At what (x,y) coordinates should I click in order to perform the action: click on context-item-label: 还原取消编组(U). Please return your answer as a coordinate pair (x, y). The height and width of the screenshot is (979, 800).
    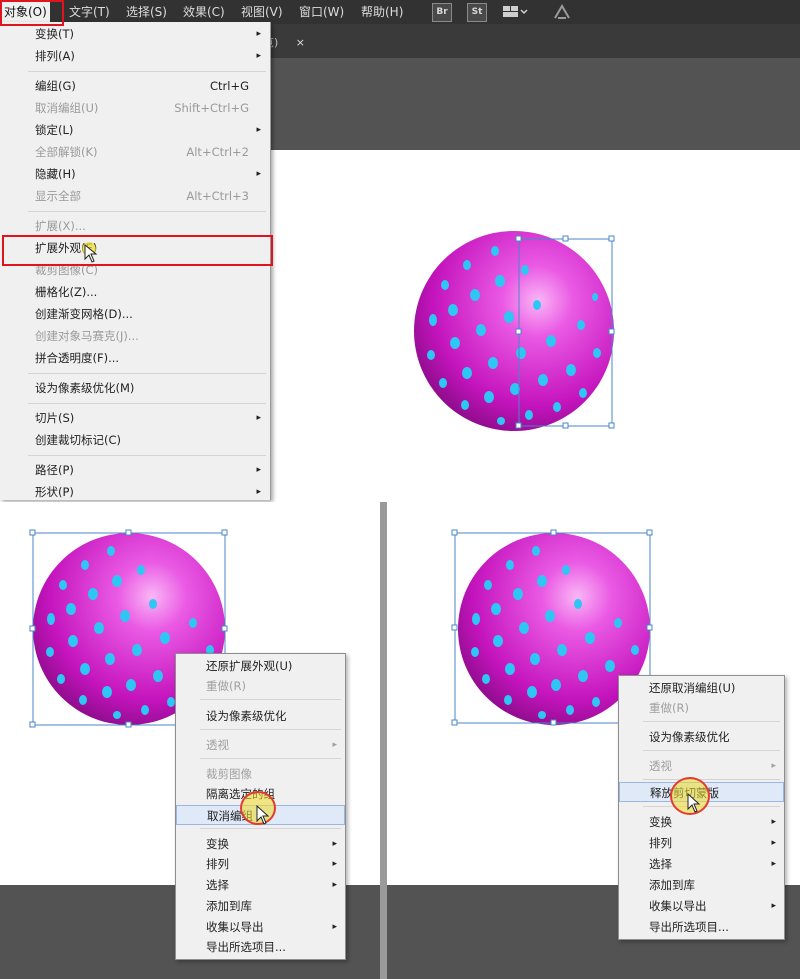
    Looking at the image, I should click on (692, 688).